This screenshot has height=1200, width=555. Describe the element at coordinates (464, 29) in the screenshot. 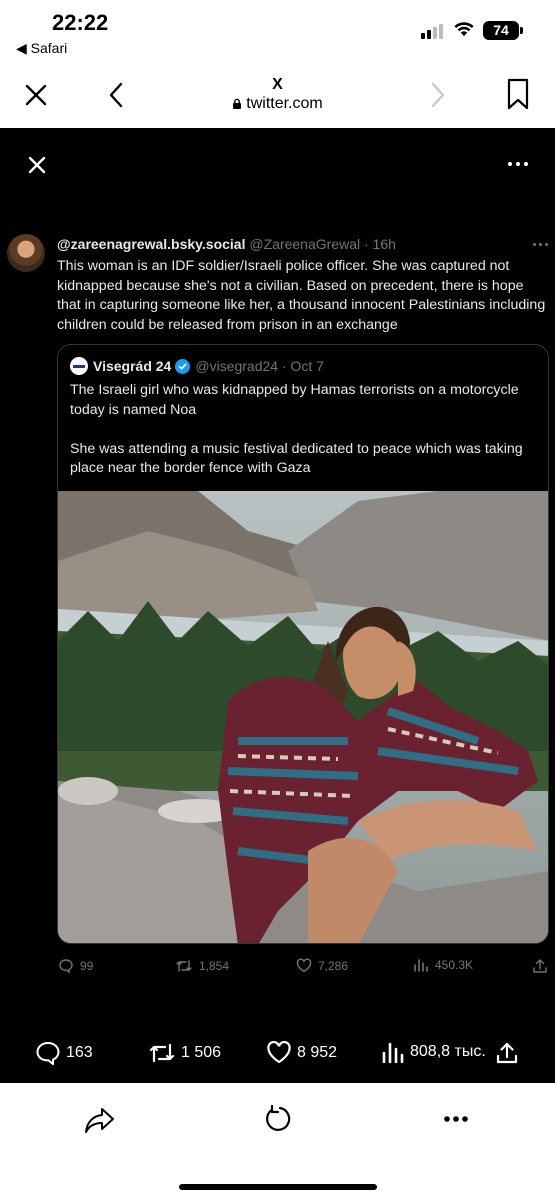

I see `wifi-icon` at that location.